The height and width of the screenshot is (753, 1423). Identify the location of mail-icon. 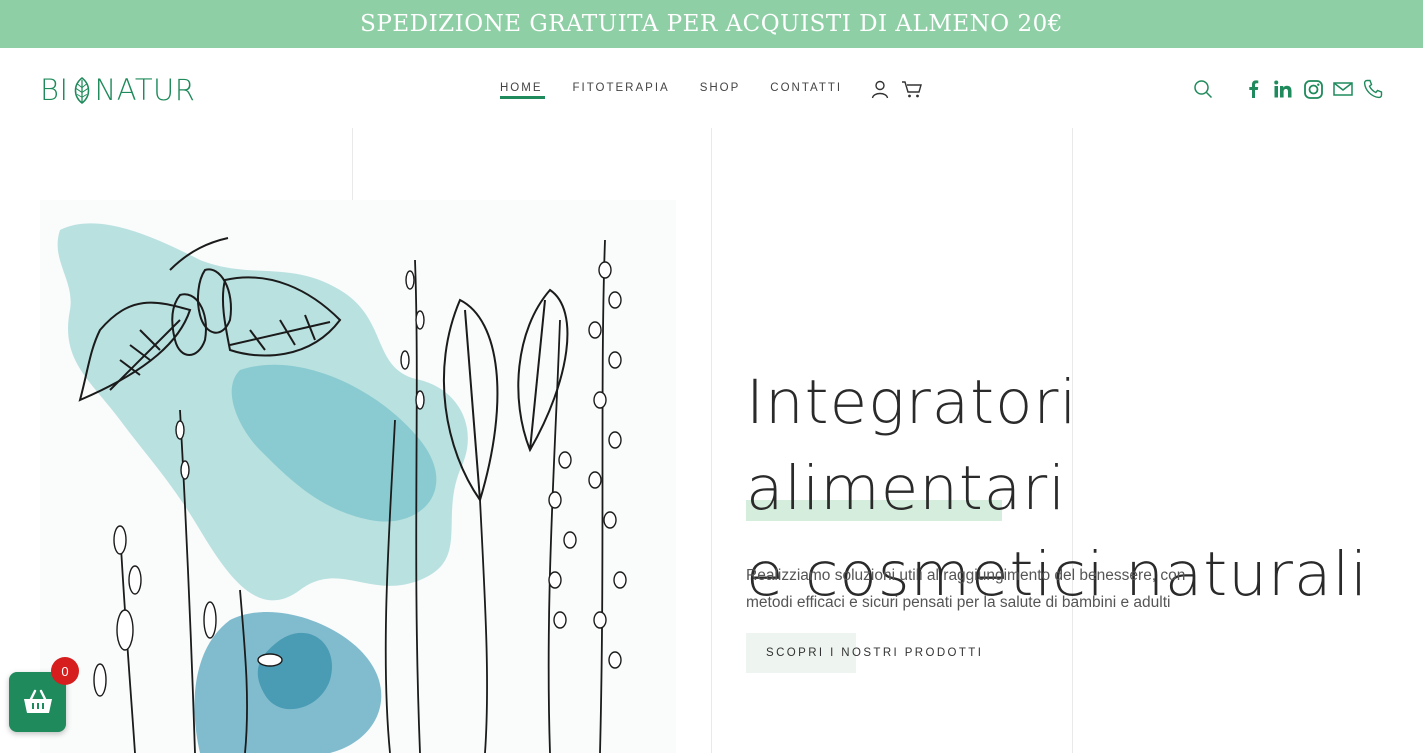
(1343, 89).